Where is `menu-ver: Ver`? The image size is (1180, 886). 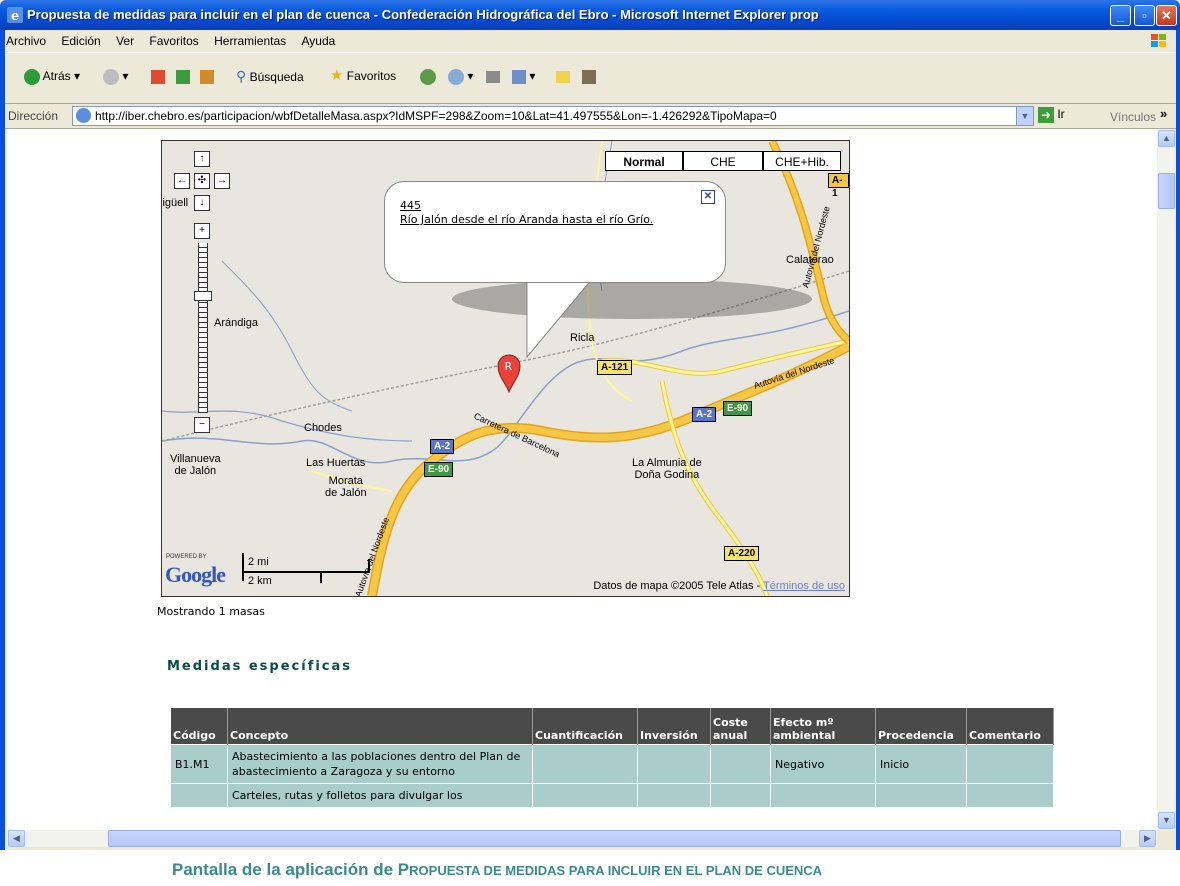
menu-ver: Ver is located at coordinates (125, 39).